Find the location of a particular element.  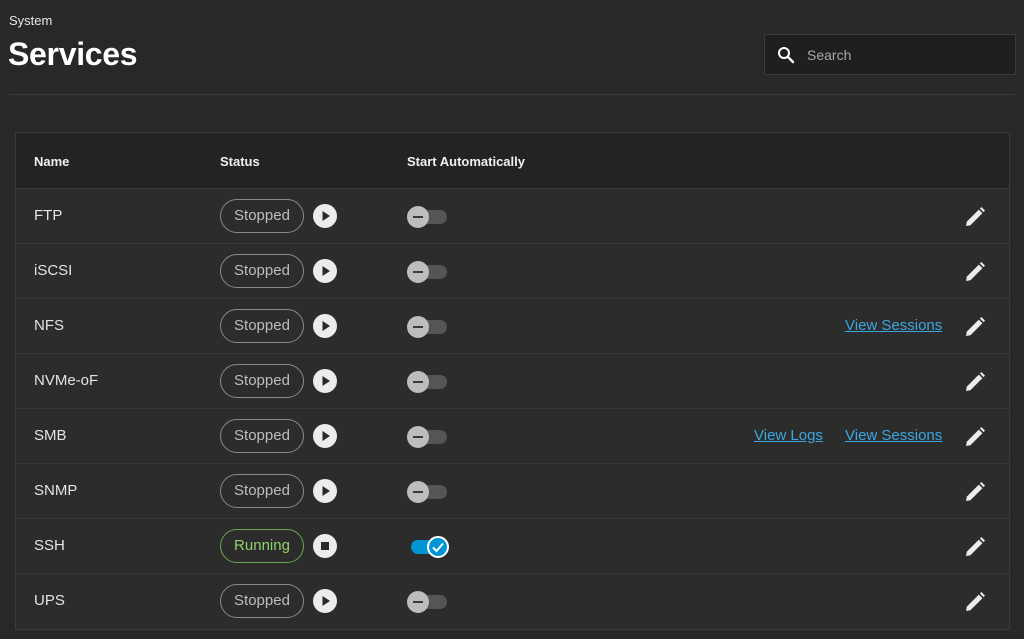

search-box is located at coordinates (890, 54).